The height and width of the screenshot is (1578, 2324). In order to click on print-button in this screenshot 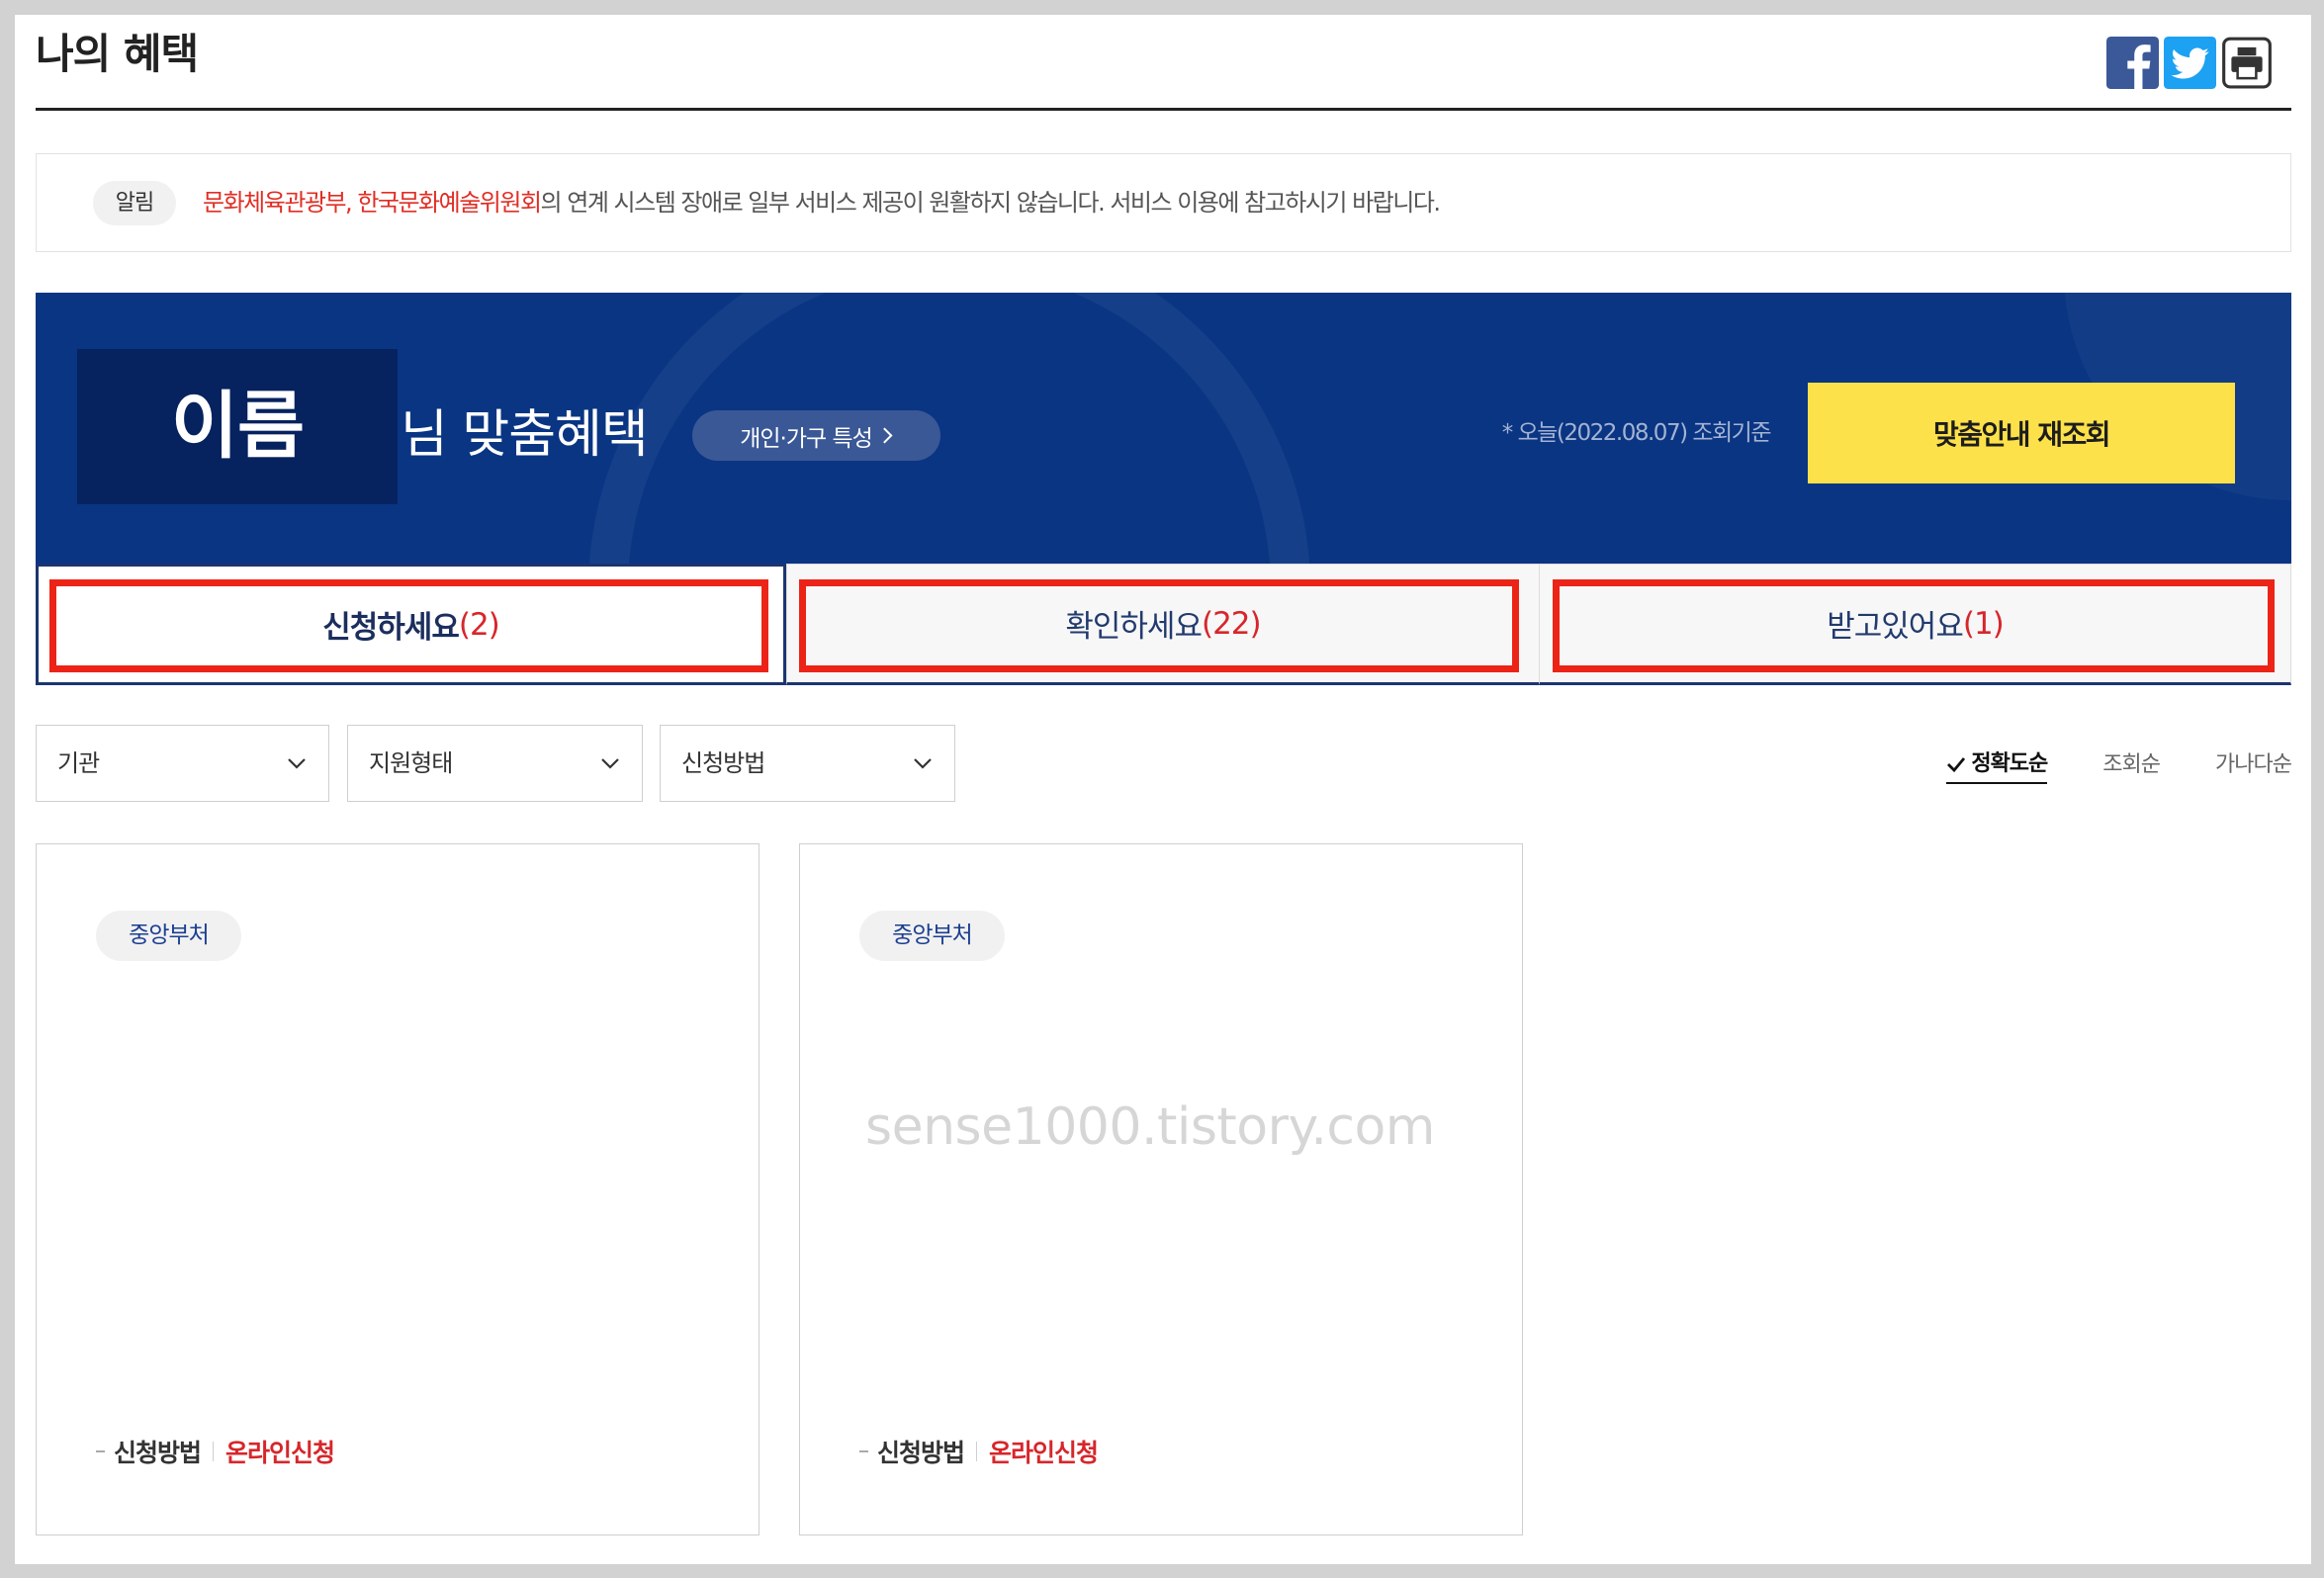, I will do `click(2247, 63)`.